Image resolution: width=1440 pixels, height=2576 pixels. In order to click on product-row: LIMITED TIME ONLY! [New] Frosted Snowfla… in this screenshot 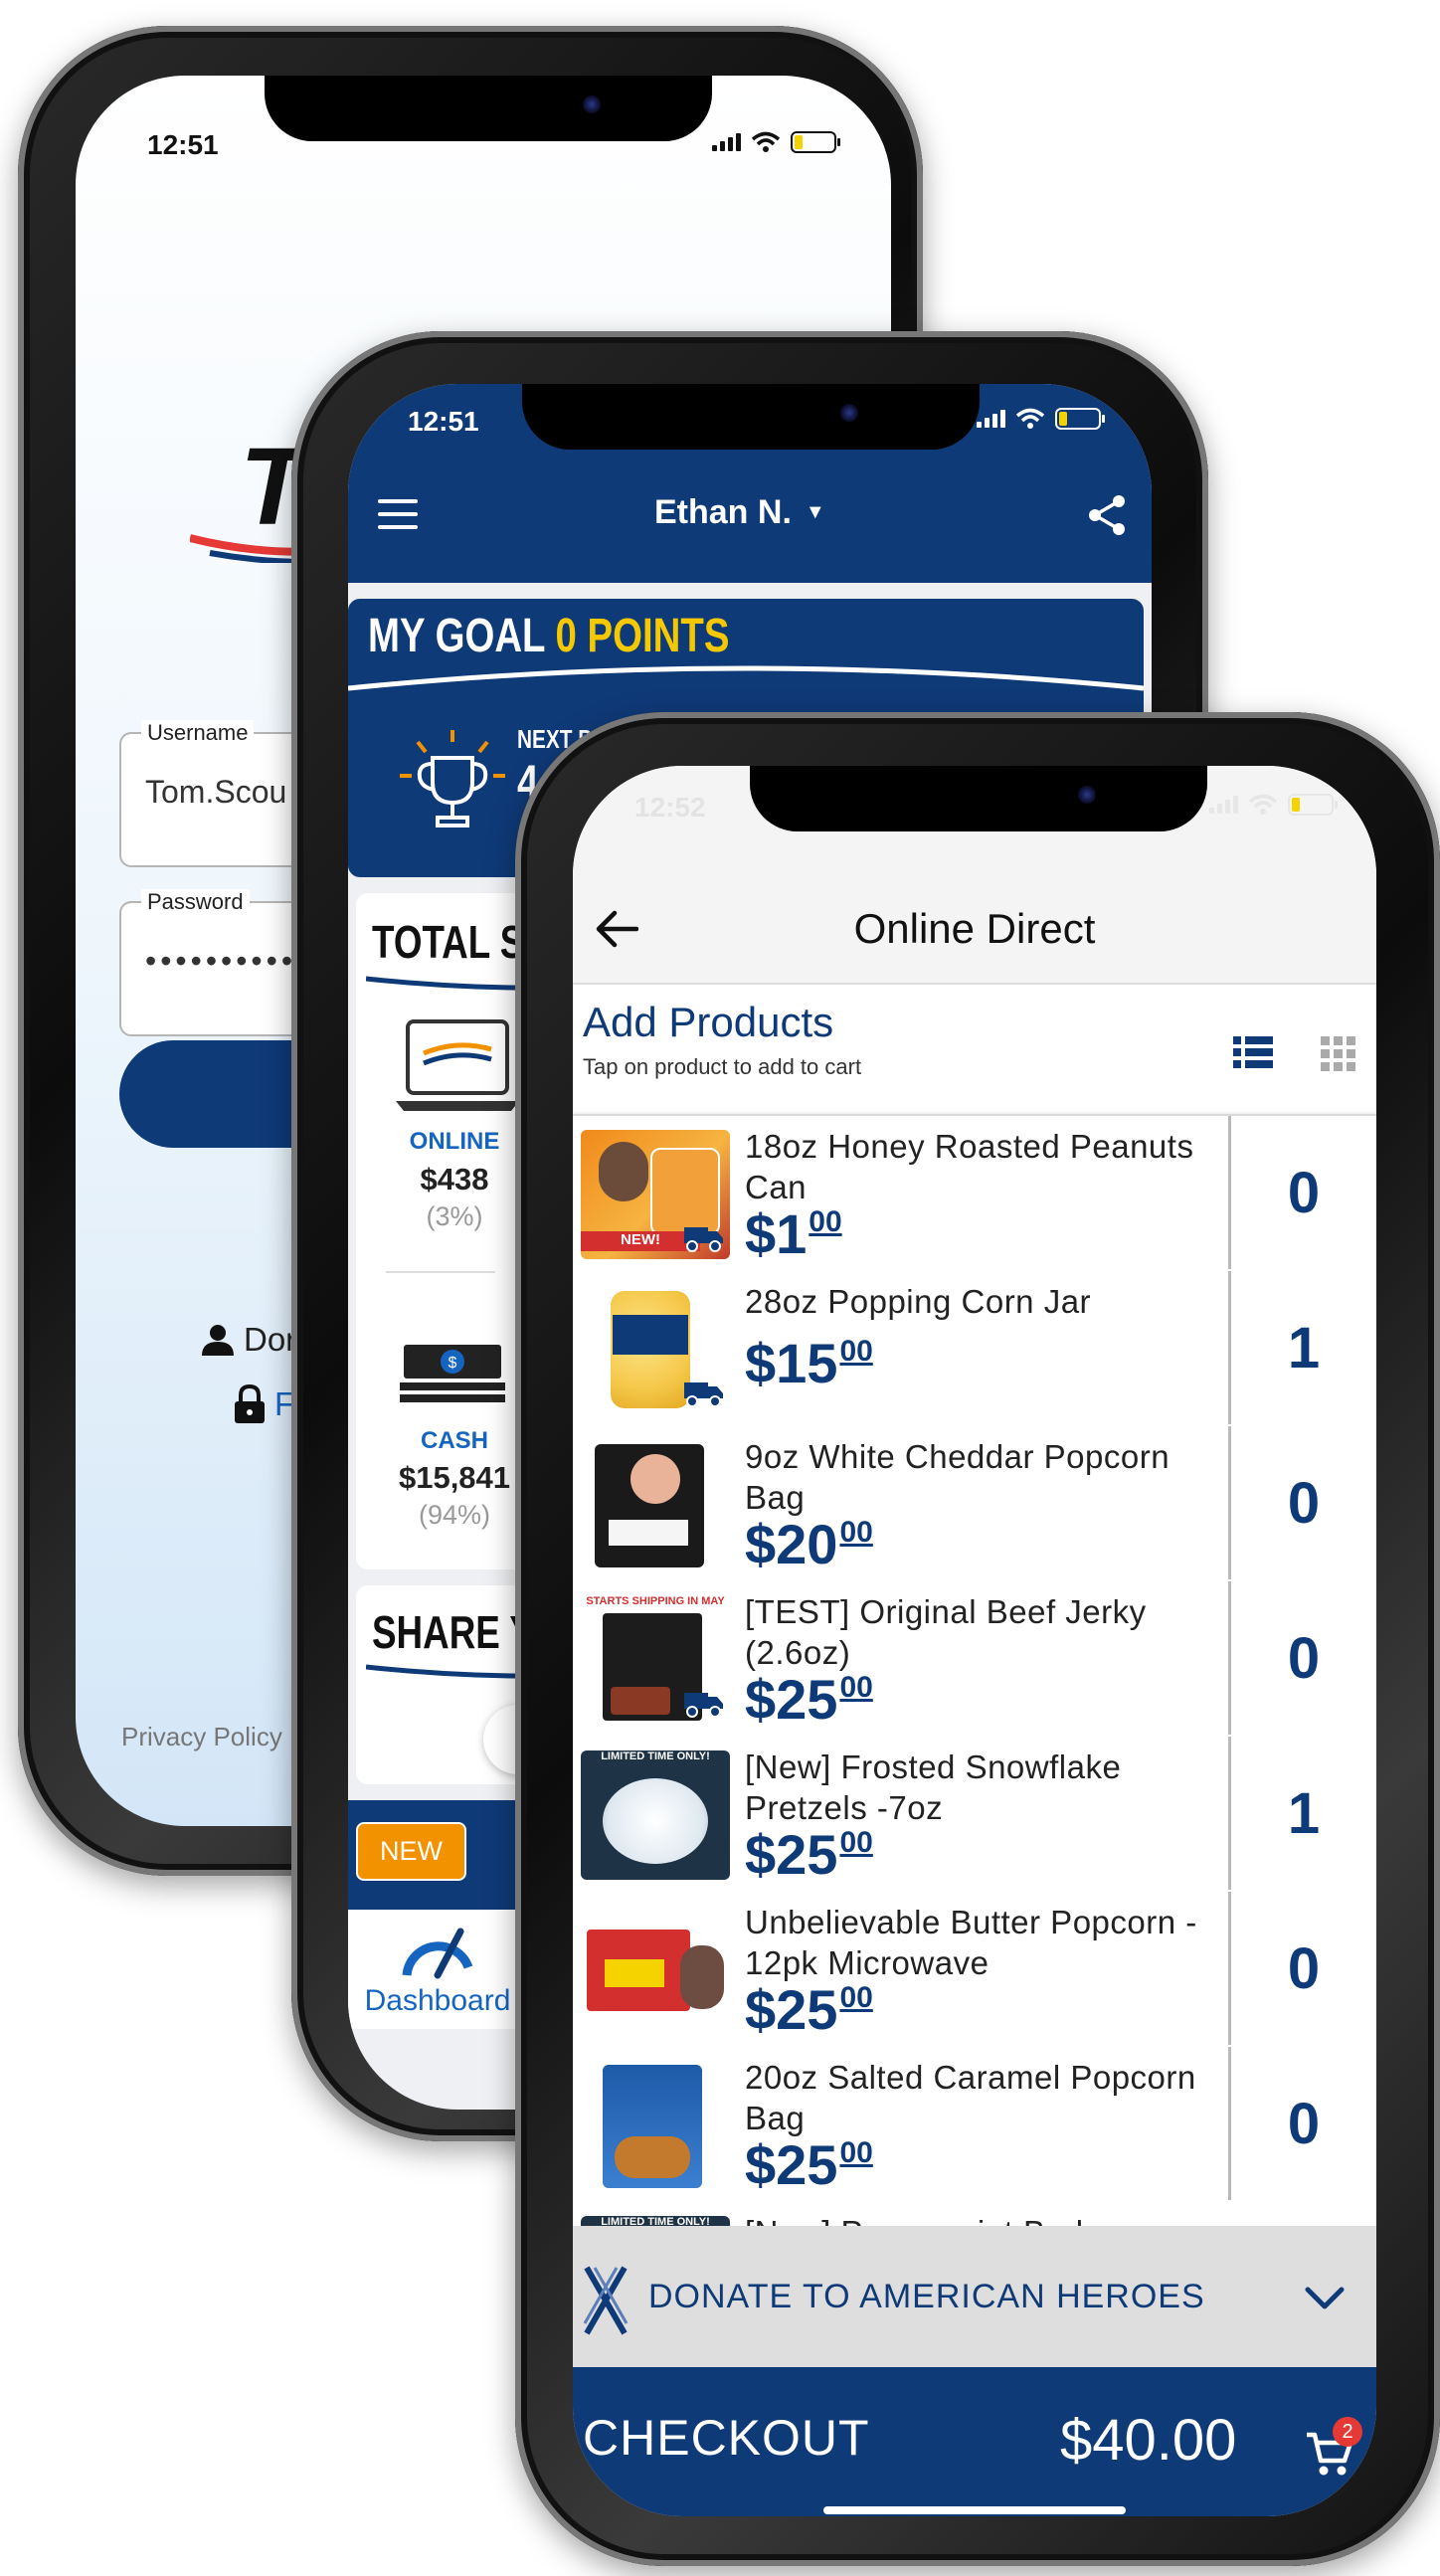, I will do `click(974, 1815)`.